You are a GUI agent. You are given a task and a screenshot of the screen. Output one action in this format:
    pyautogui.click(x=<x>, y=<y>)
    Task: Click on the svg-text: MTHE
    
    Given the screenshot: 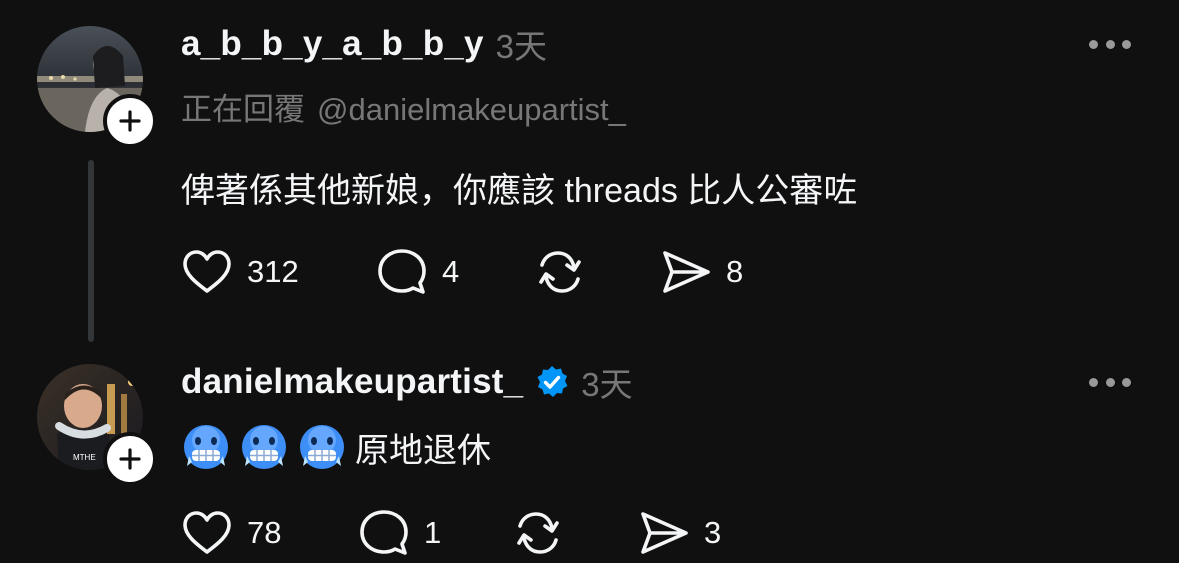 What is the action you would take?
    pyautogui.click(x=84, y=457)
    